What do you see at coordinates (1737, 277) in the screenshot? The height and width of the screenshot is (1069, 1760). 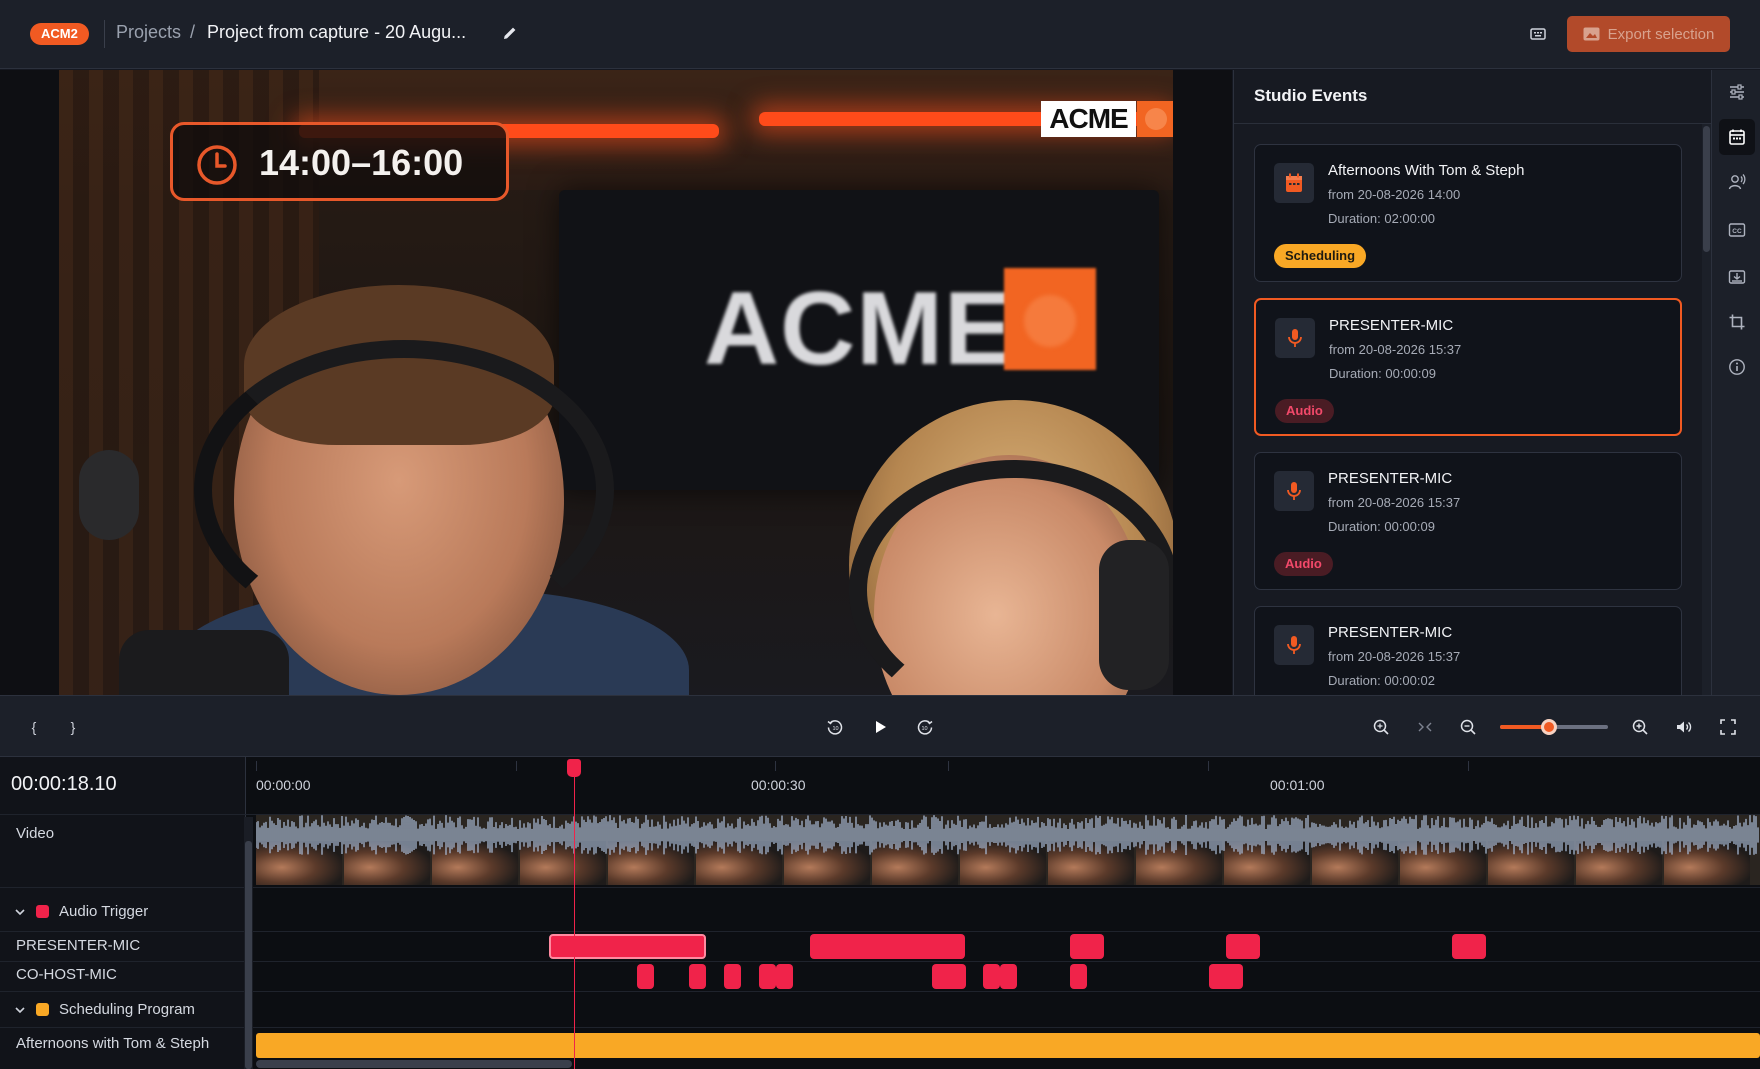 I see `image-download-icon` at bounding box center [1737, 277].